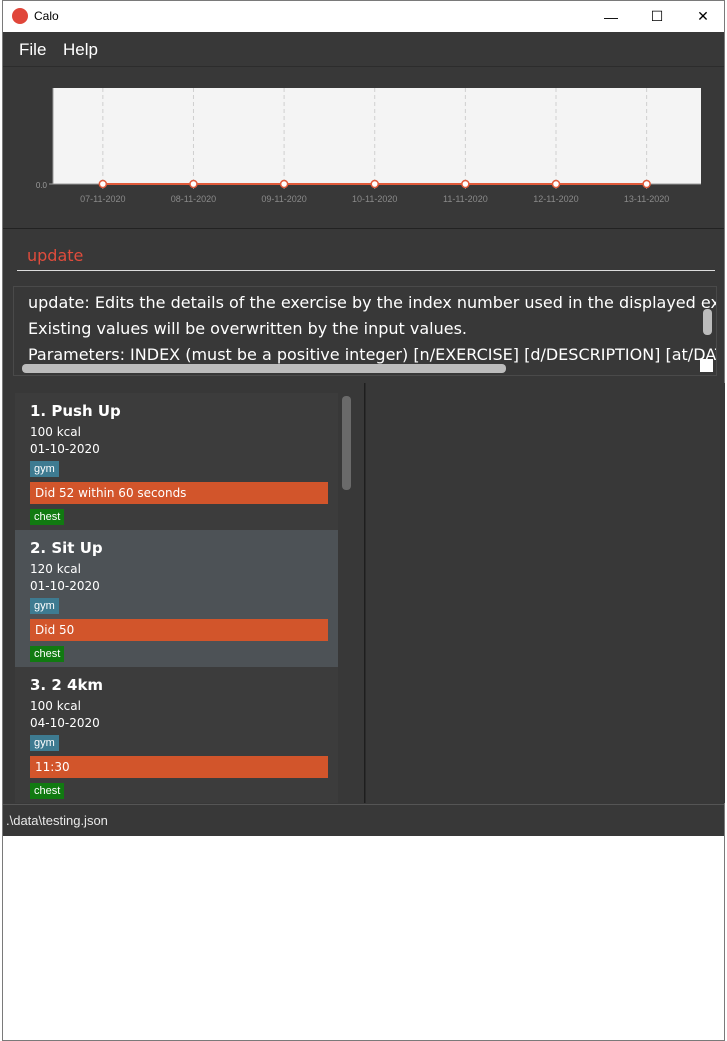 The height and width of the screenshot is (1041, 727). I want to click on exercise-calories: 120 kcal, so click(55, 569).